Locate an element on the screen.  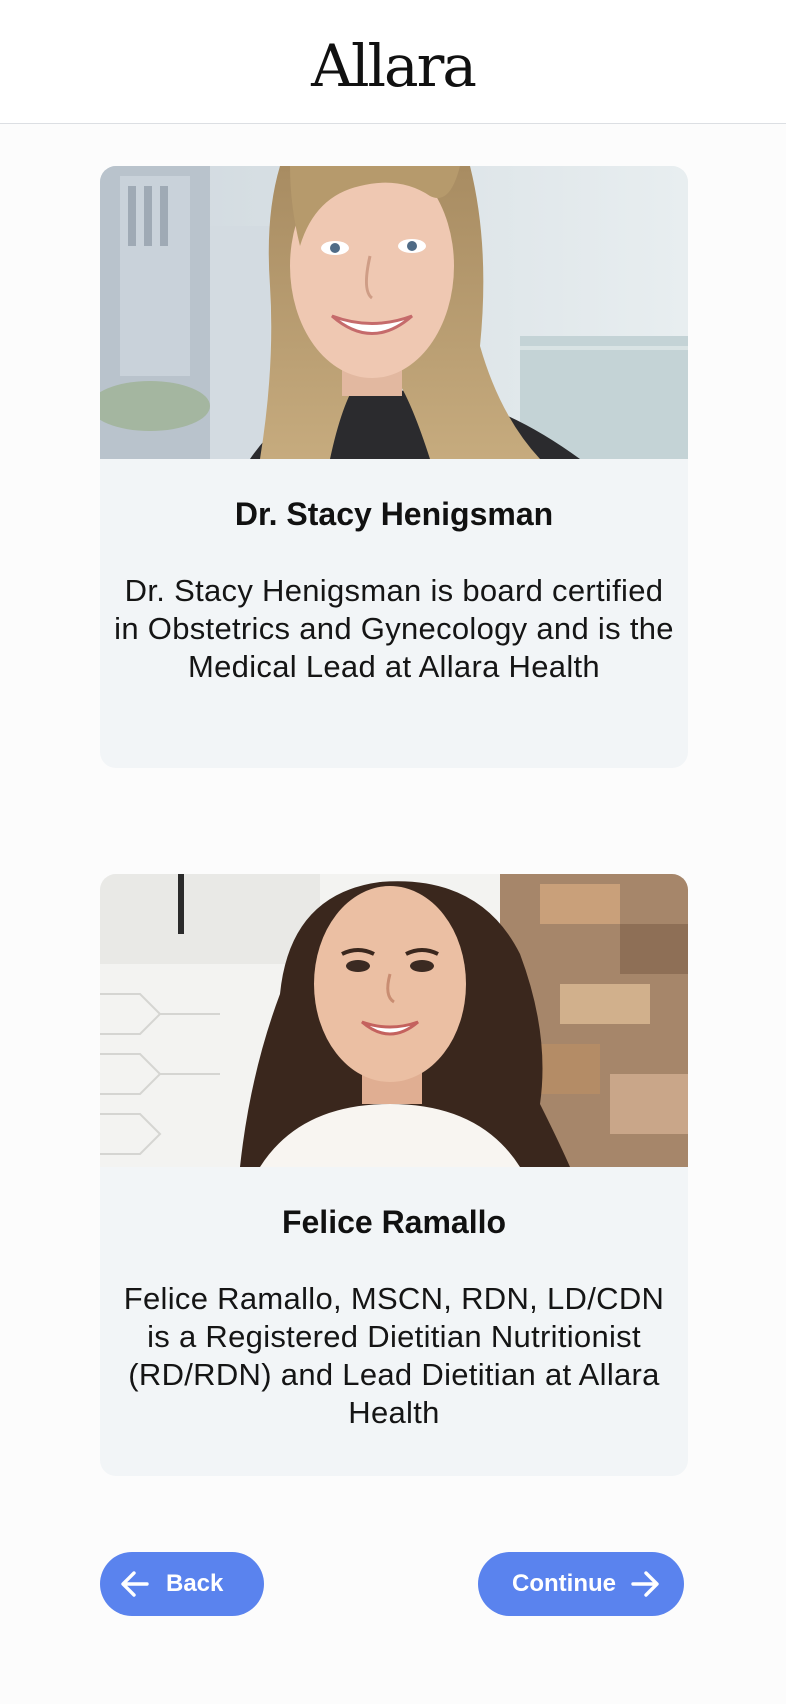
continue-button: Continue is located at coordinates (581, 1584).